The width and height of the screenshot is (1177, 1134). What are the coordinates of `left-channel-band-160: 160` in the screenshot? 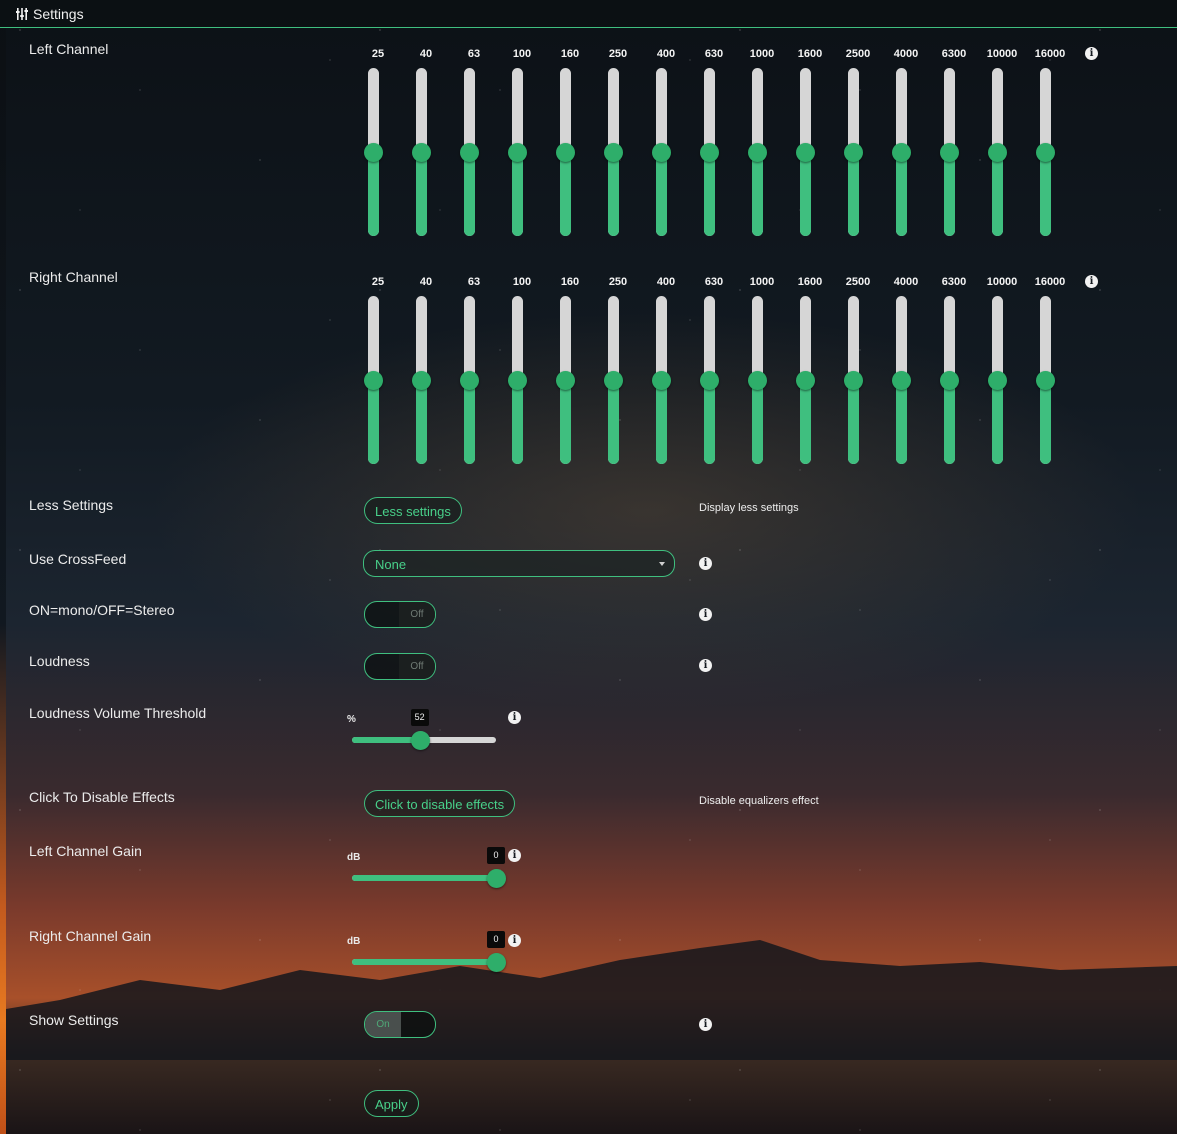 It's located at (570, 148).